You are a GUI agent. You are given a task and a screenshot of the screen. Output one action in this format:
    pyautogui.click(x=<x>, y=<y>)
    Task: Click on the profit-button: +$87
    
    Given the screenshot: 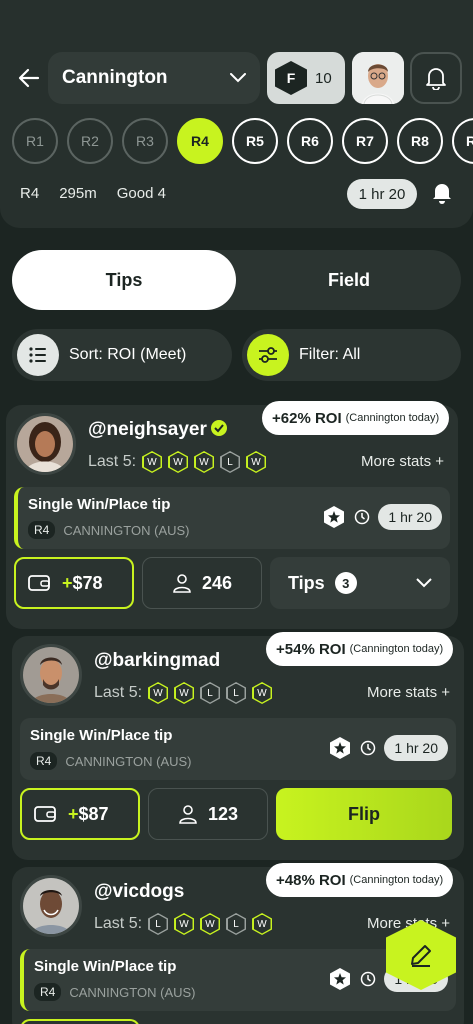 What is the action you would take?
    pyautogui.click(x=80, y=814)
    